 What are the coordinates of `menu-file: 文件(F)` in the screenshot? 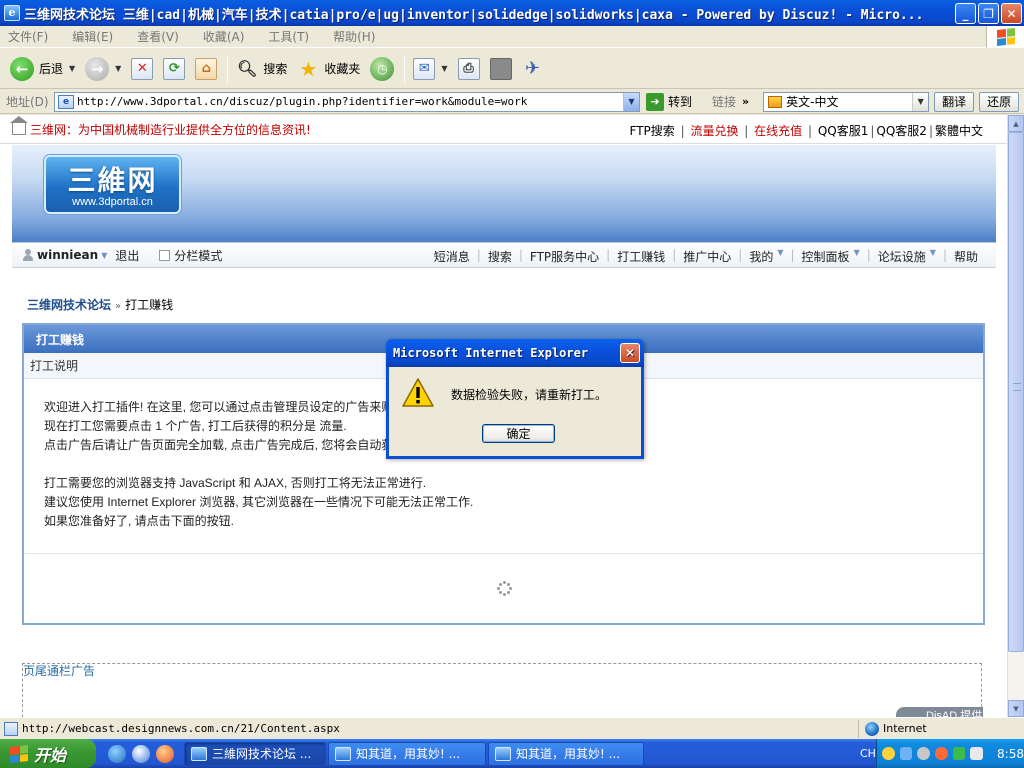 It's located at (28, 36).